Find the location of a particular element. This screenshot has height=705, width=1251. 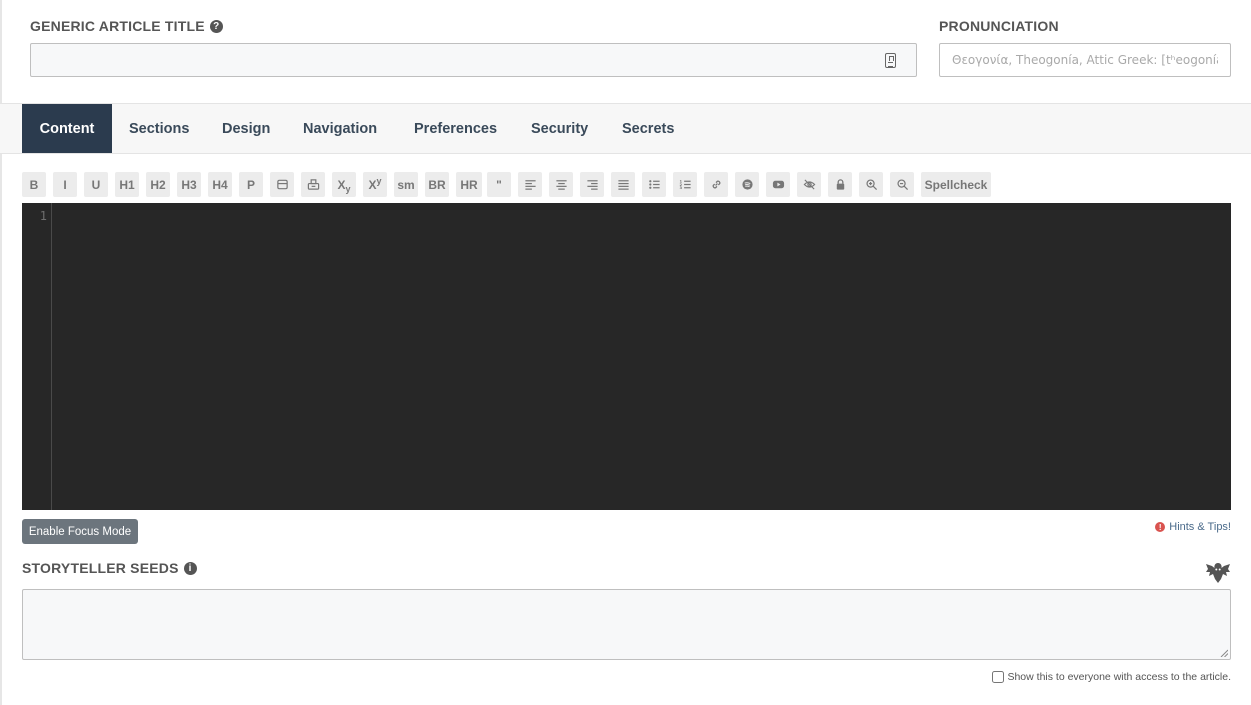

tab-navigation: Navigation is located at coordinates (340, 128).